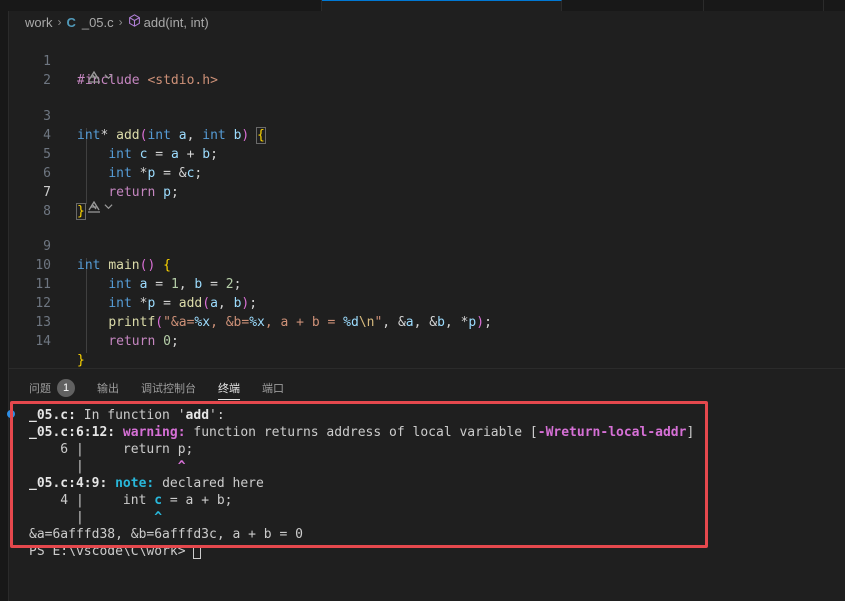  I want to click on code-line: 5 int *p = &c;, so click(427, 153).